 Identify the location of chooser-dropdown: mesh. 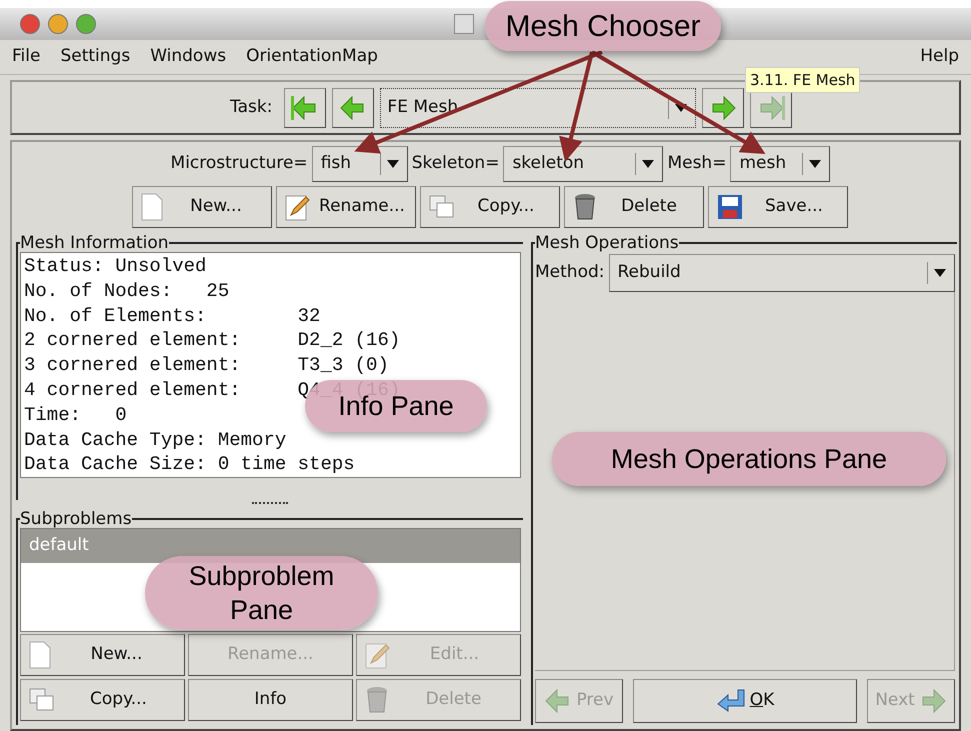
(780, 164).